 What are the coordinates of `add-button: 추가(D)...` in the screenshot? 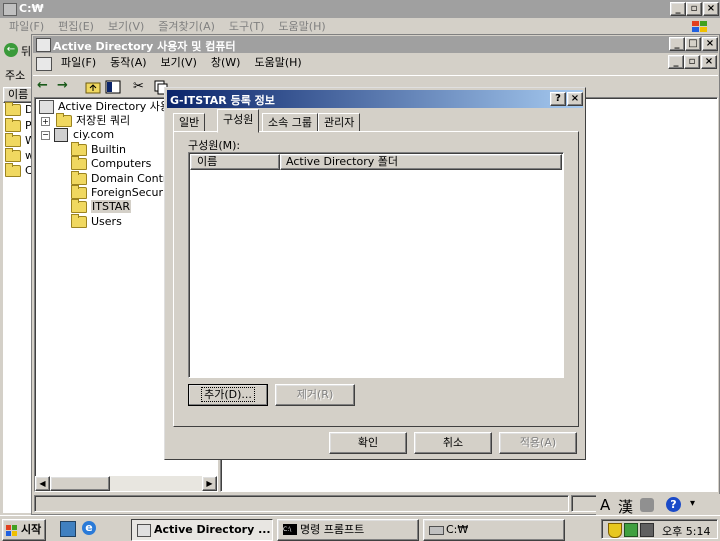 It's located at (228, 395).